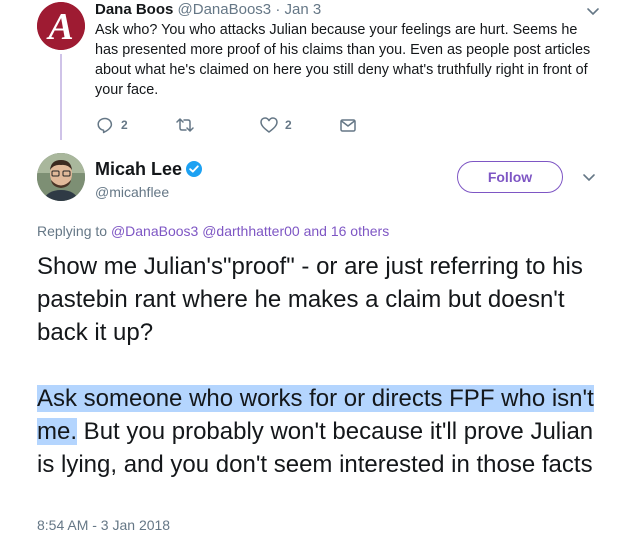 This screenshot has height=545, width=631. I want to click on like-count: 2, so click(288, 125).